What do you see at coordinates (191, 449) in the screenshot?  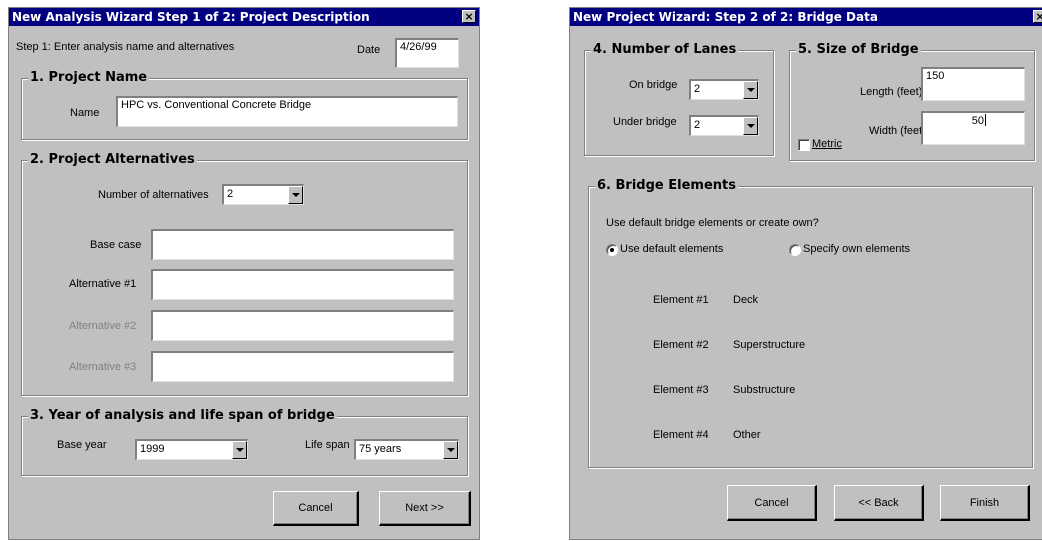 I see `base-year-select: 1999` at bounding box center [191, 449].